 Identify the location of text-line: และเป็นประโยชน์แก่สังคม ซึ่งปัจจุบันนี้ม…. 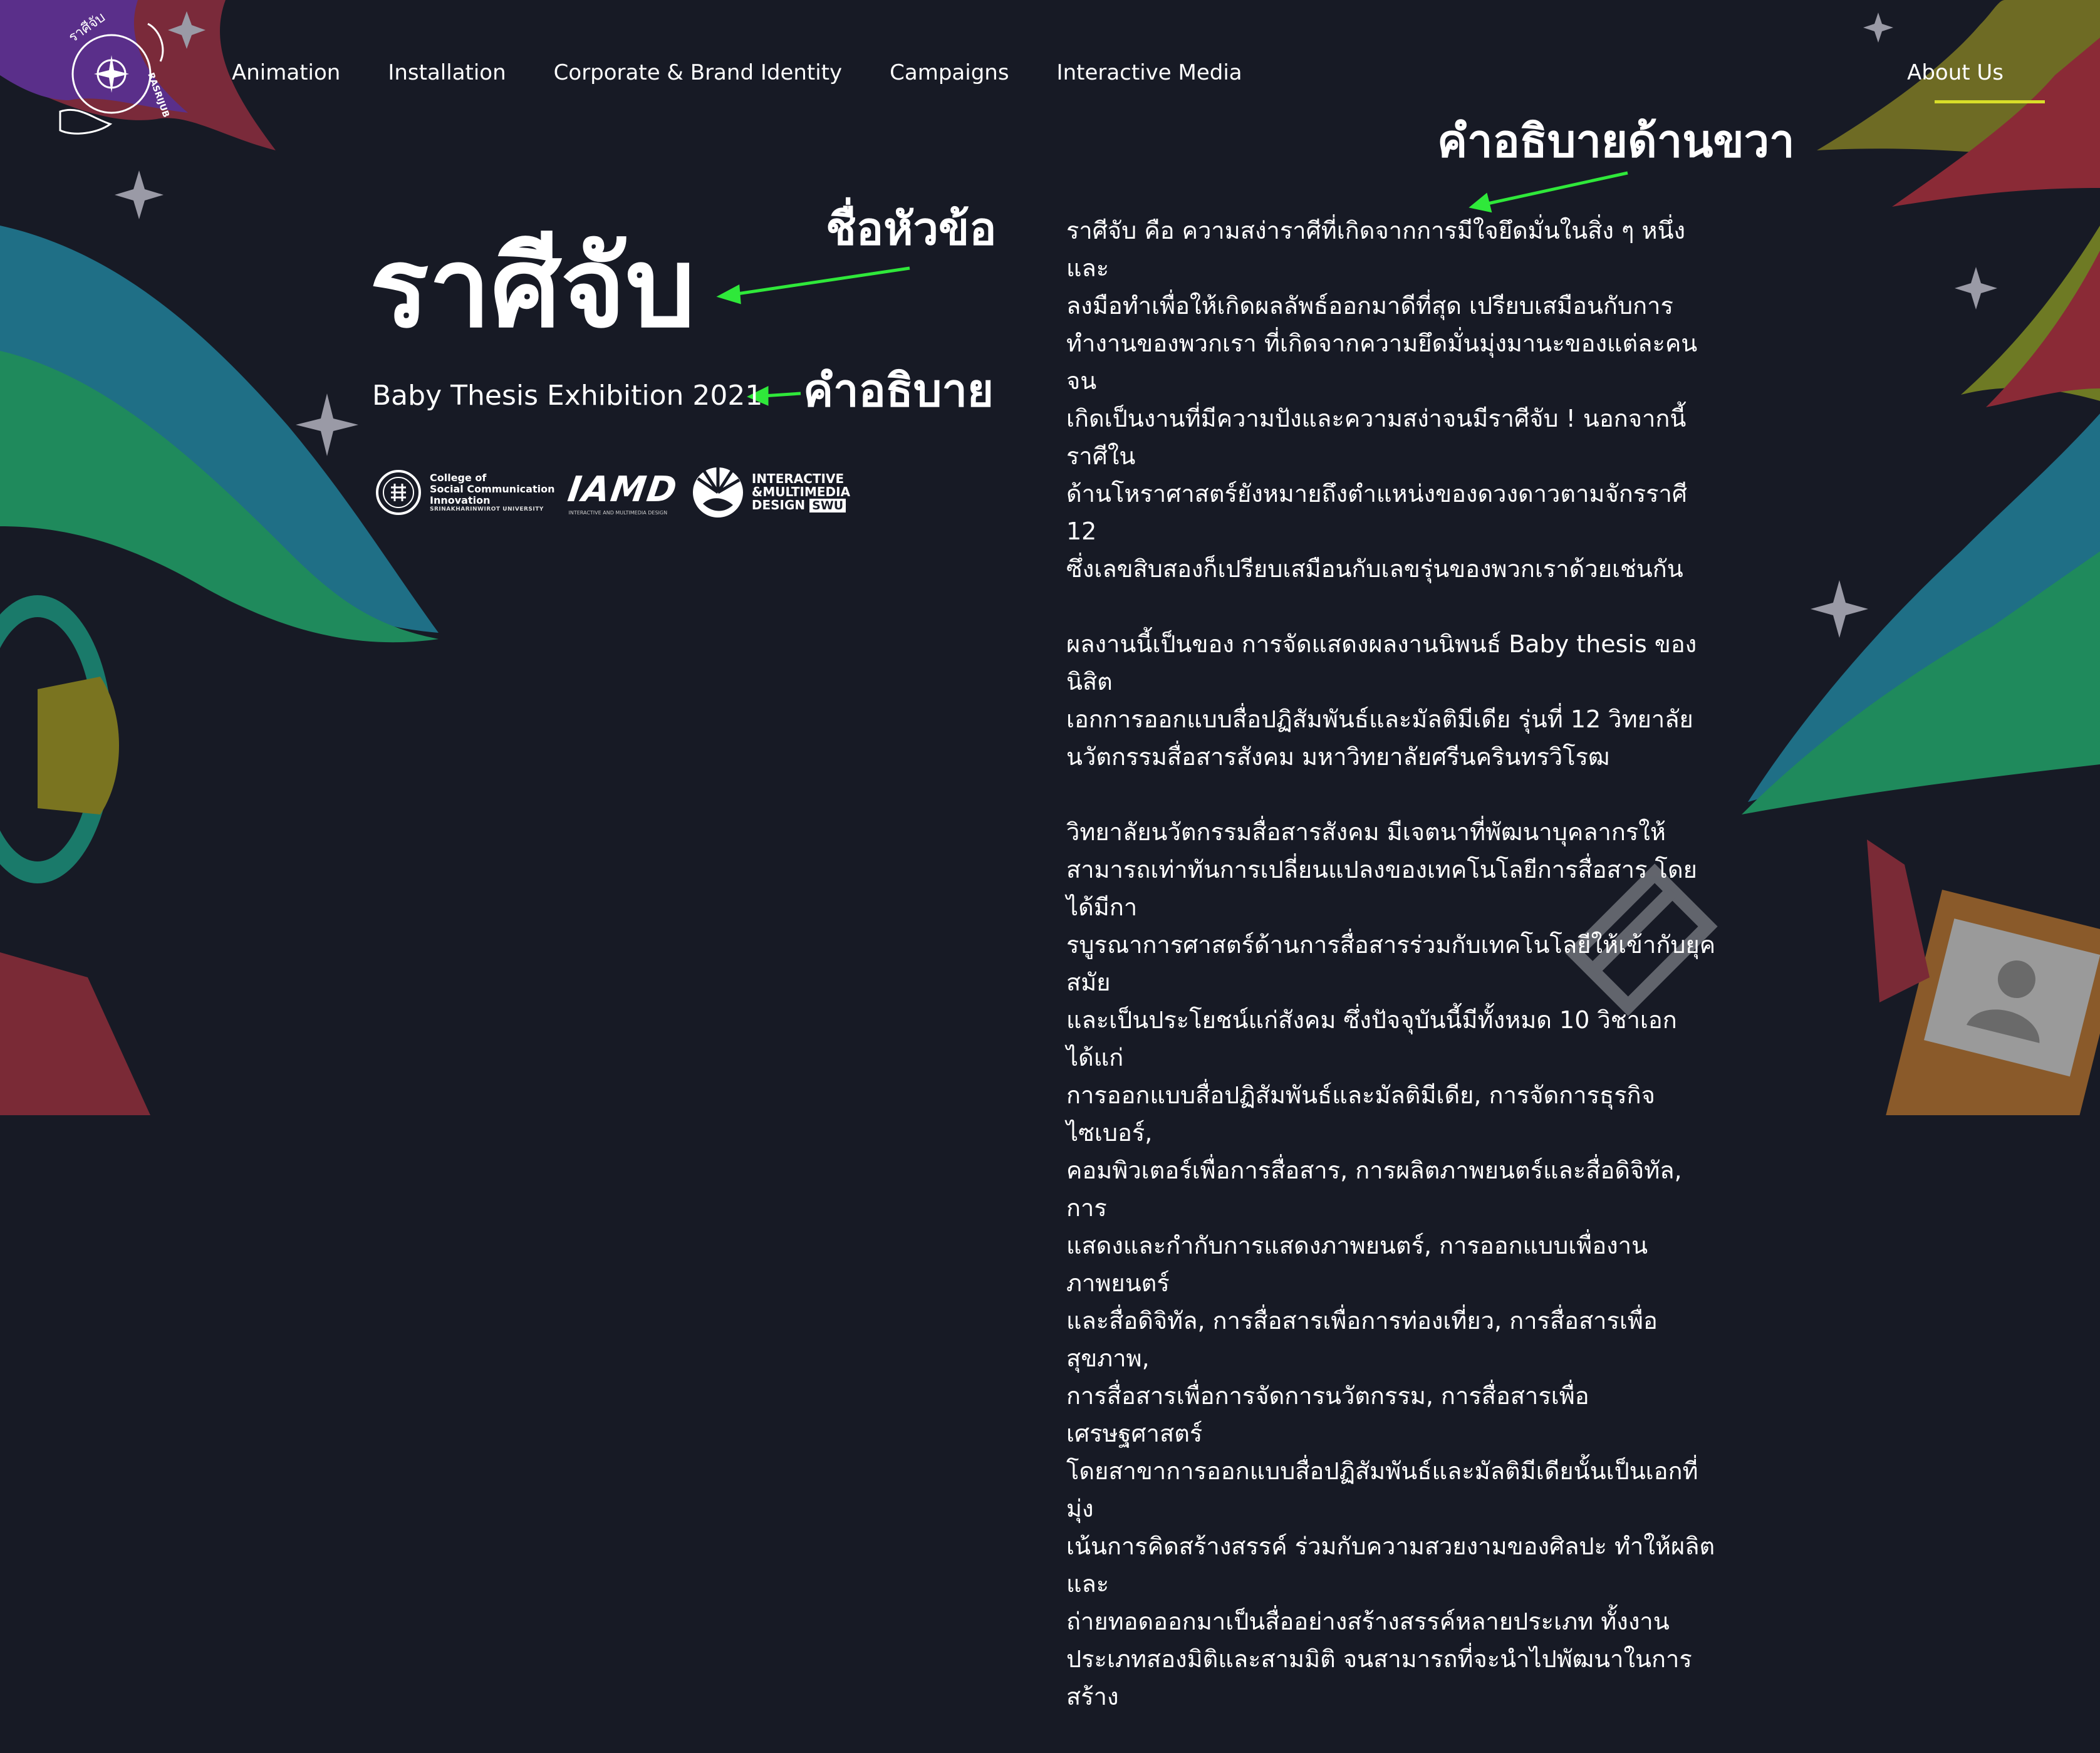
(1371, 1038).